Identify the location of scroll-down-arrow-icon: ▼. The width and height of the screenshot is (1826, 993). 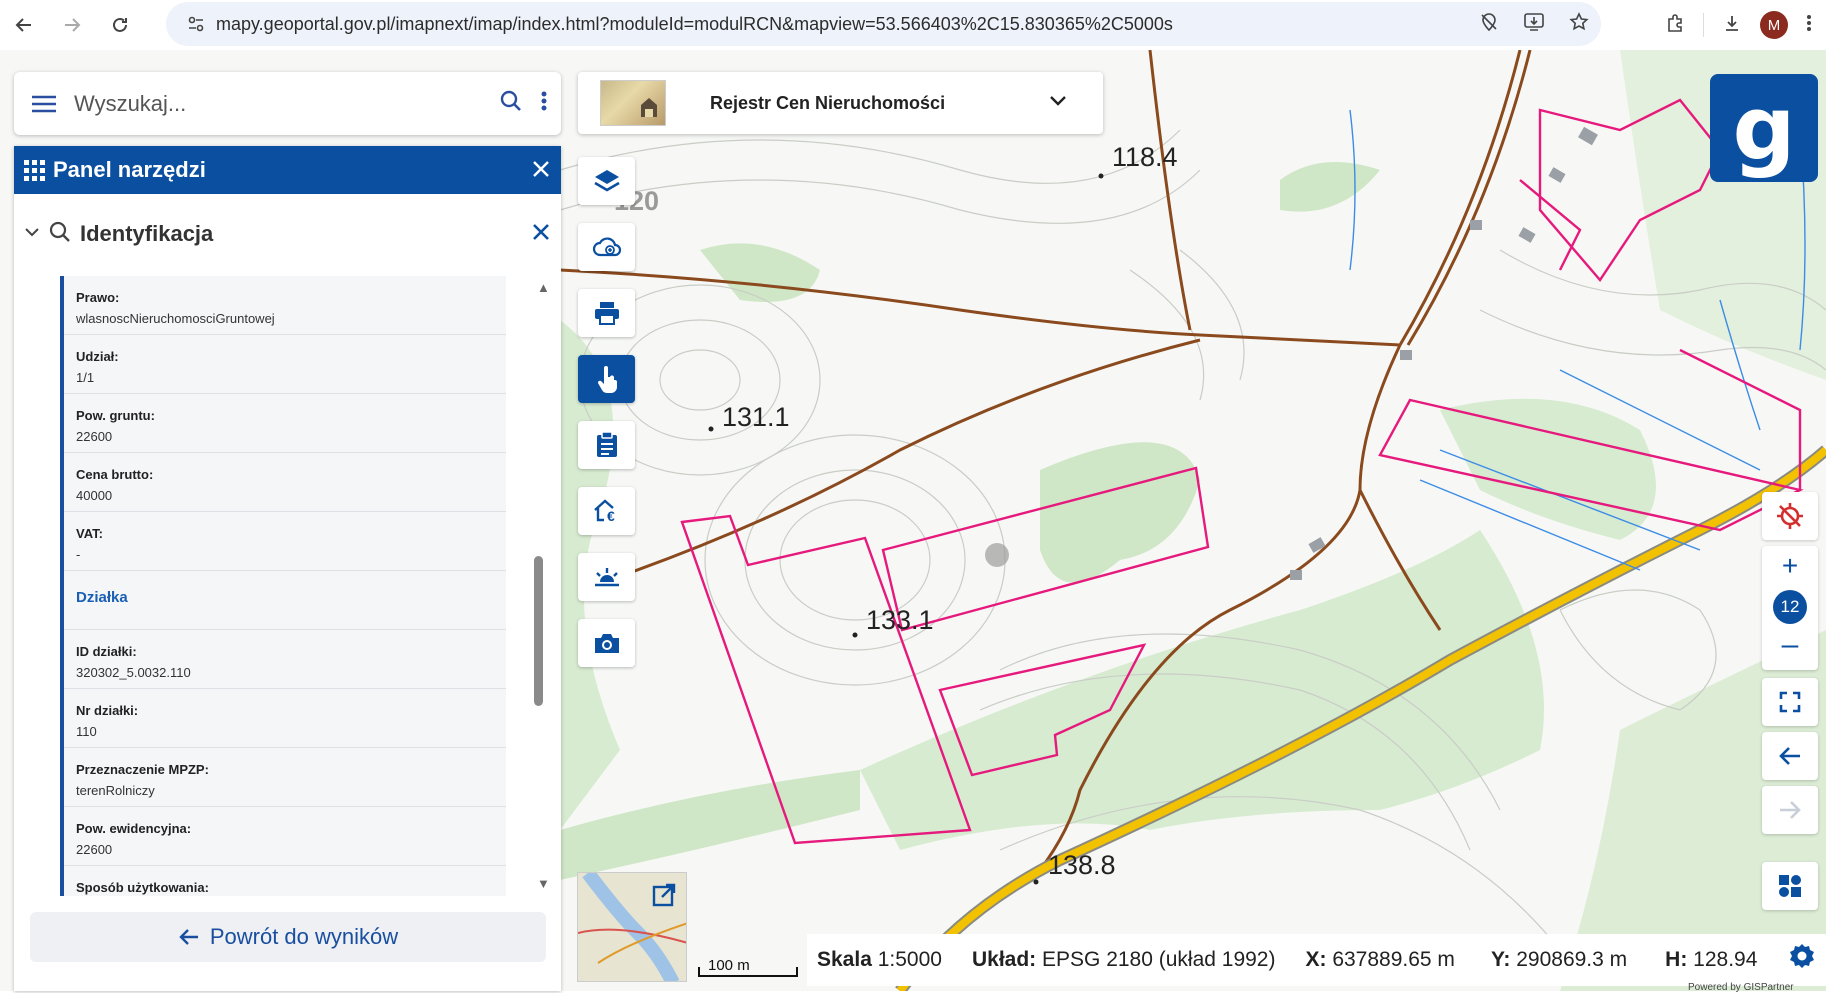
(543, 883).